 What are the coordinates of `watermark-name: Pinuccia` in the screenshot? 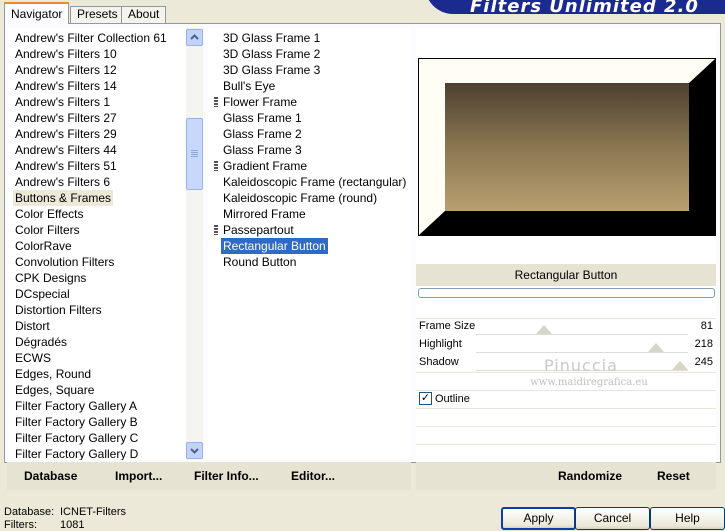 It's located at (581, 365).